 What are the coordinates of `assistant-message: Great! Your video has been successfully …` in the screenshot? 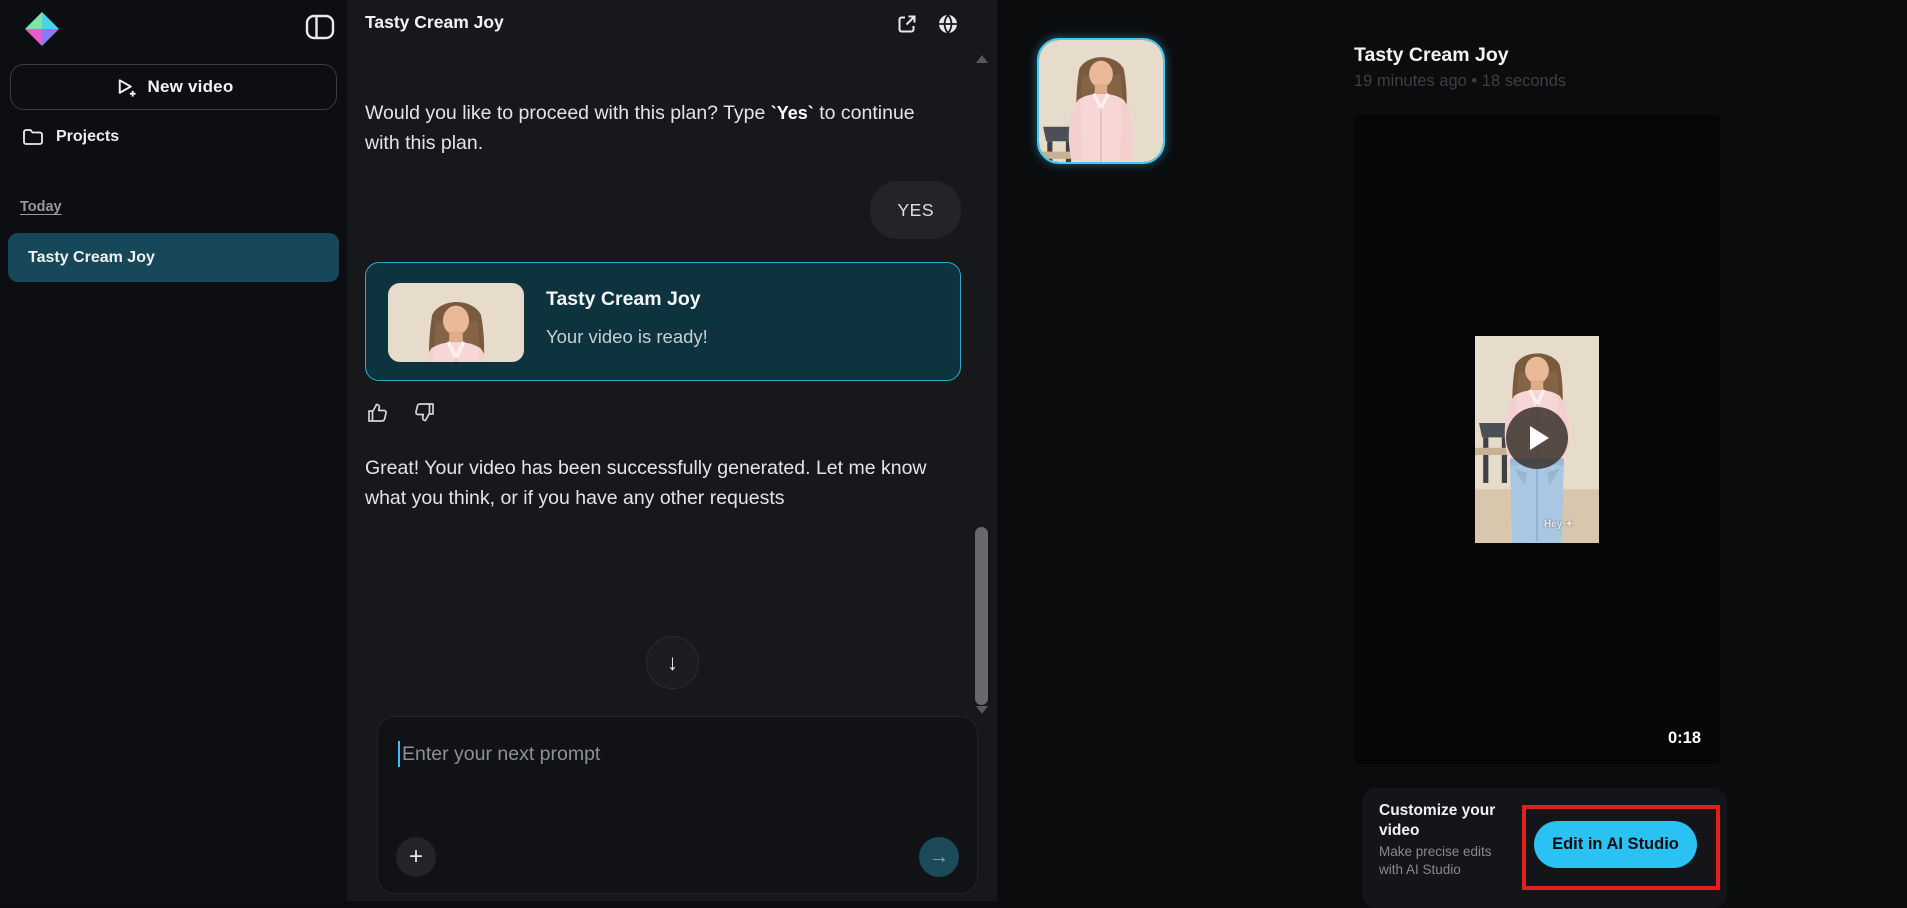 It's located at (652, 483).